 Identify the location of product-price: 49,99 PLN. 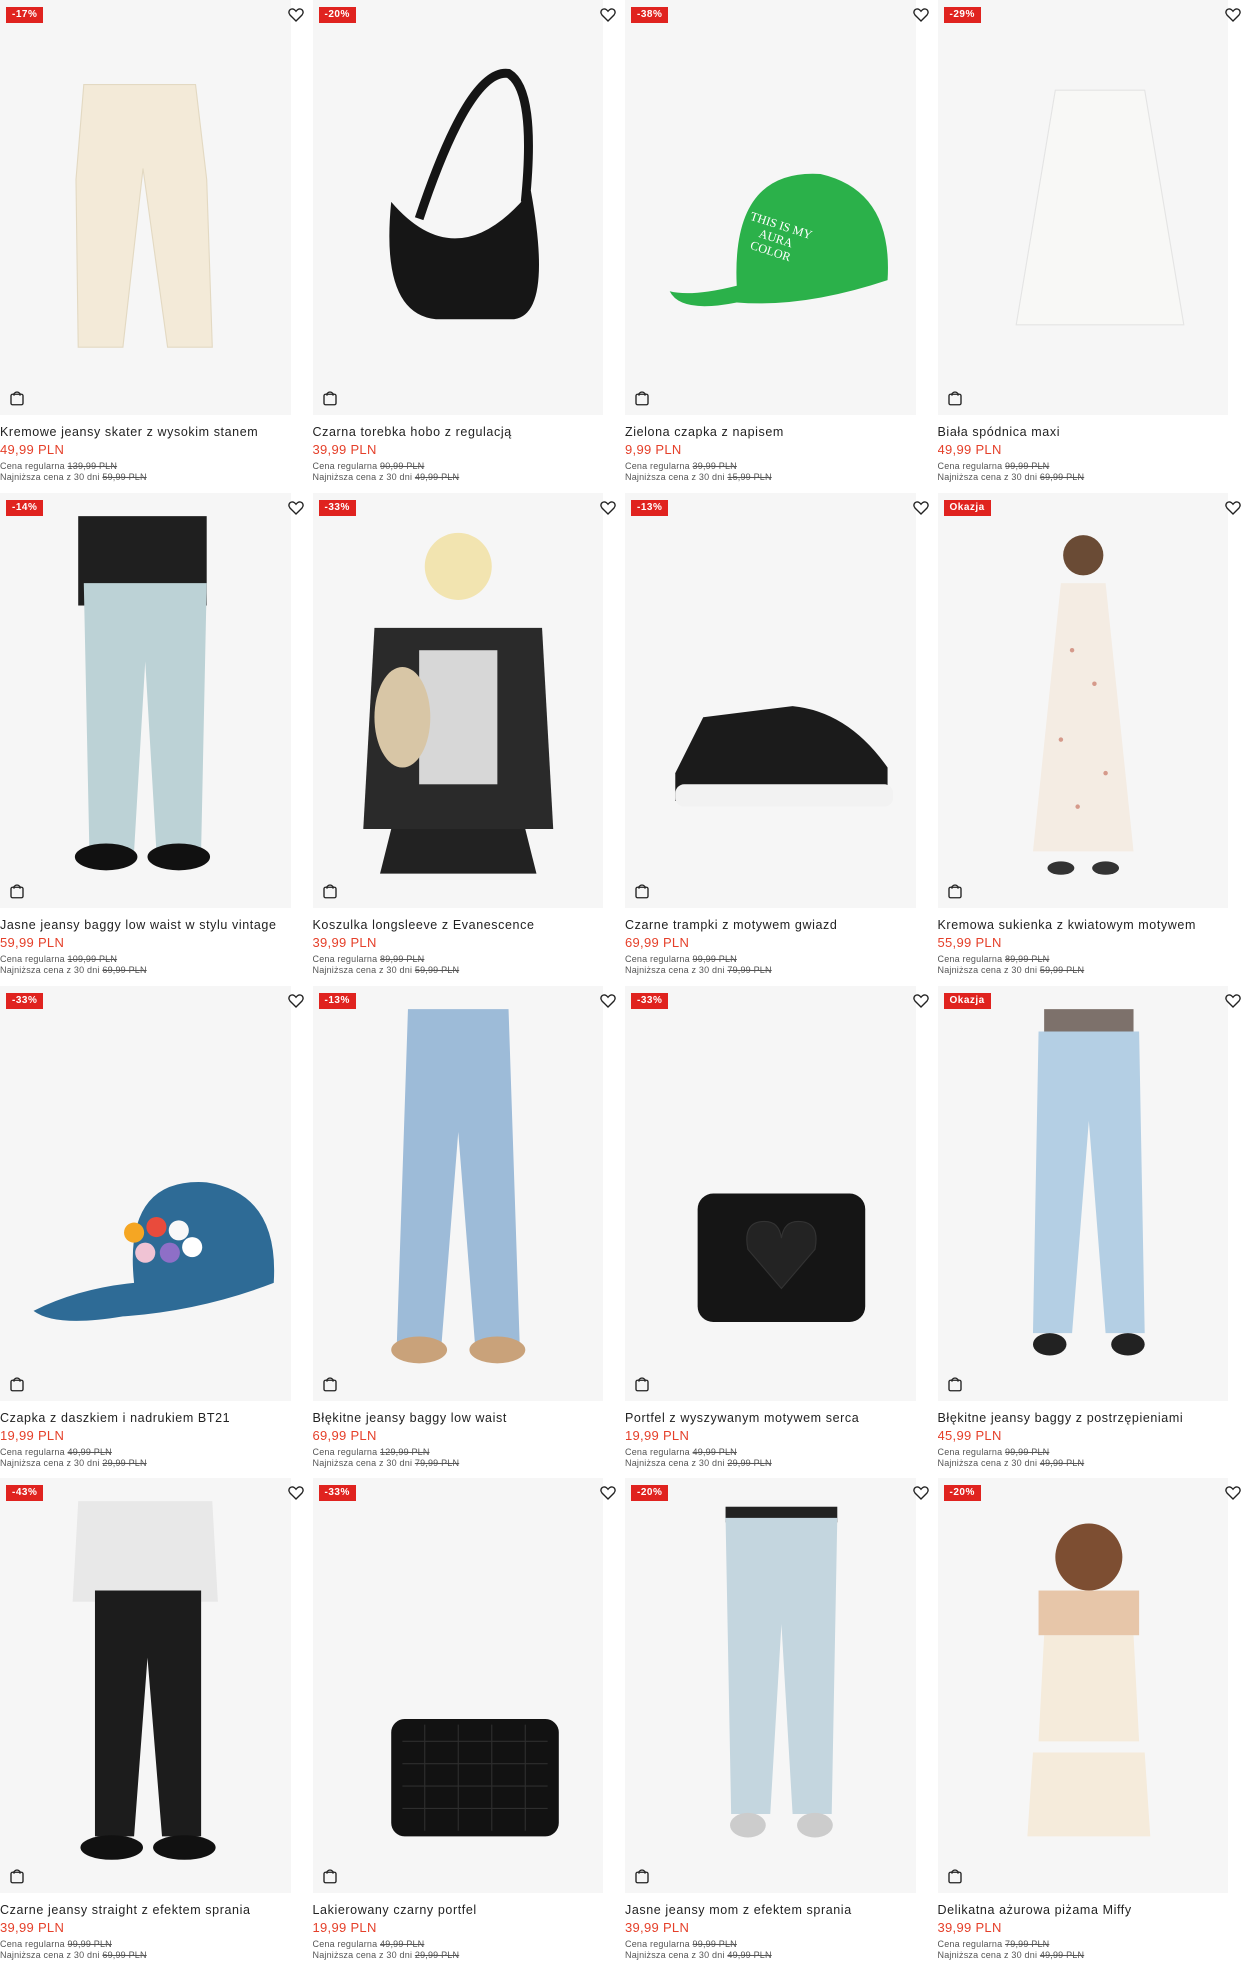
(32, 449).